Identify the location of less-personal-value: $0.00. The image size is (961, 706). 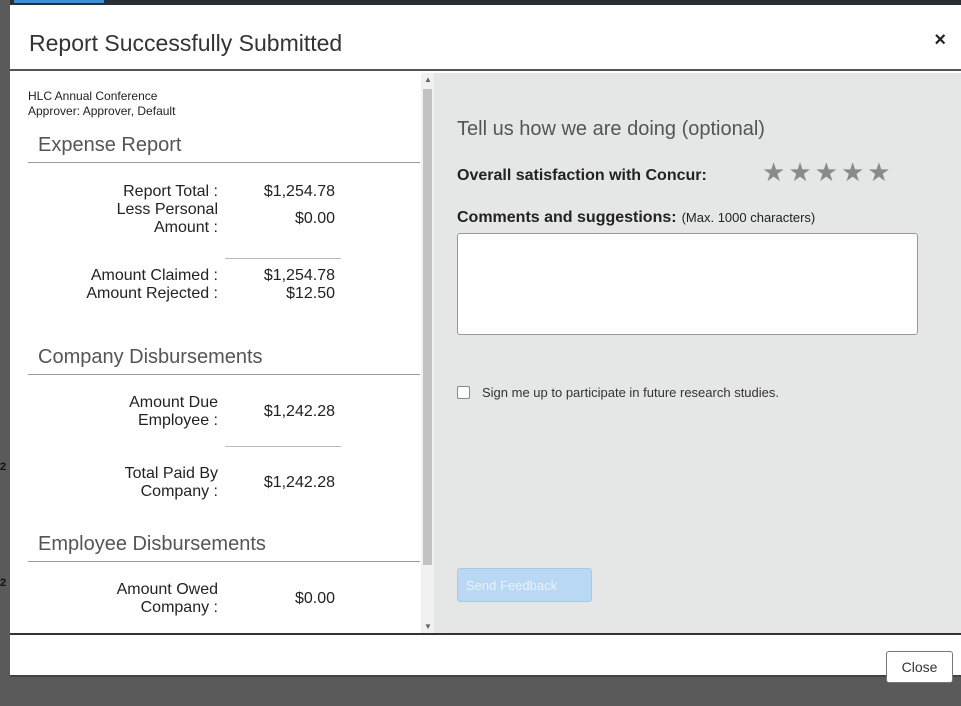
(314, 218).